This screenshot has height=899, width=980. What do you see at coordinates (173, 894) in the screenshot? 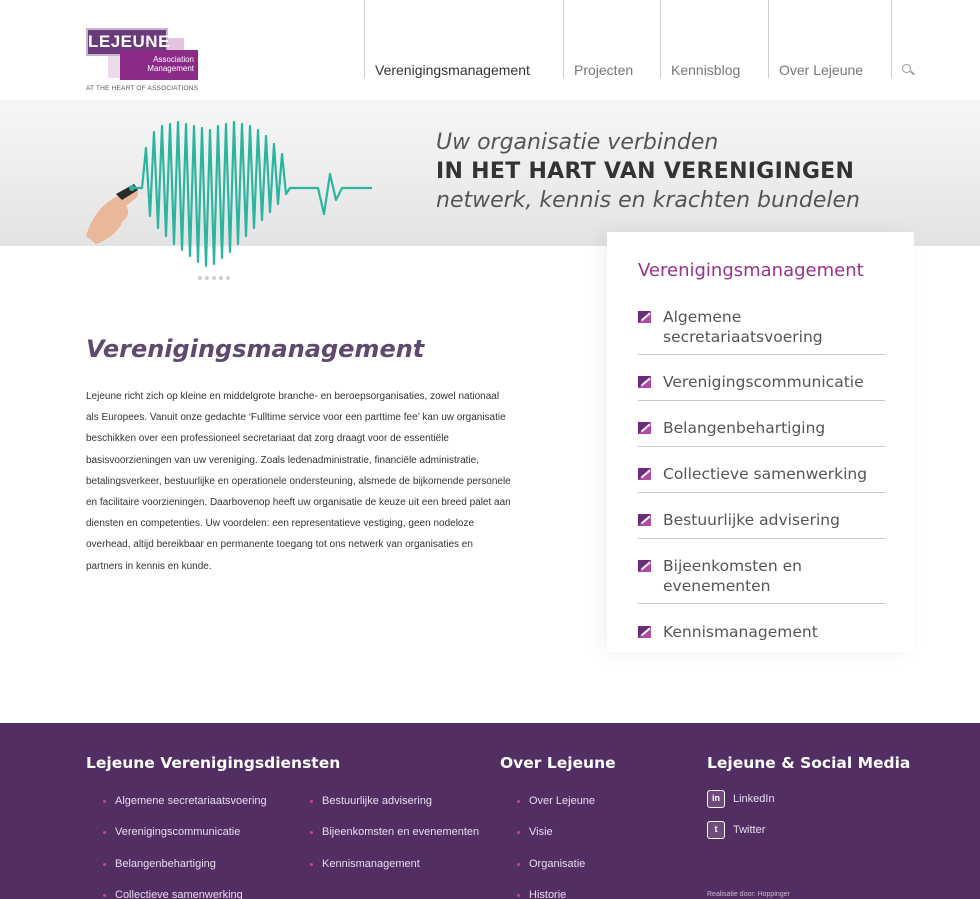
I see `footer-link-collectieve-samenwerking: Collectieve samenwerking` at bounding box center [173, 894].